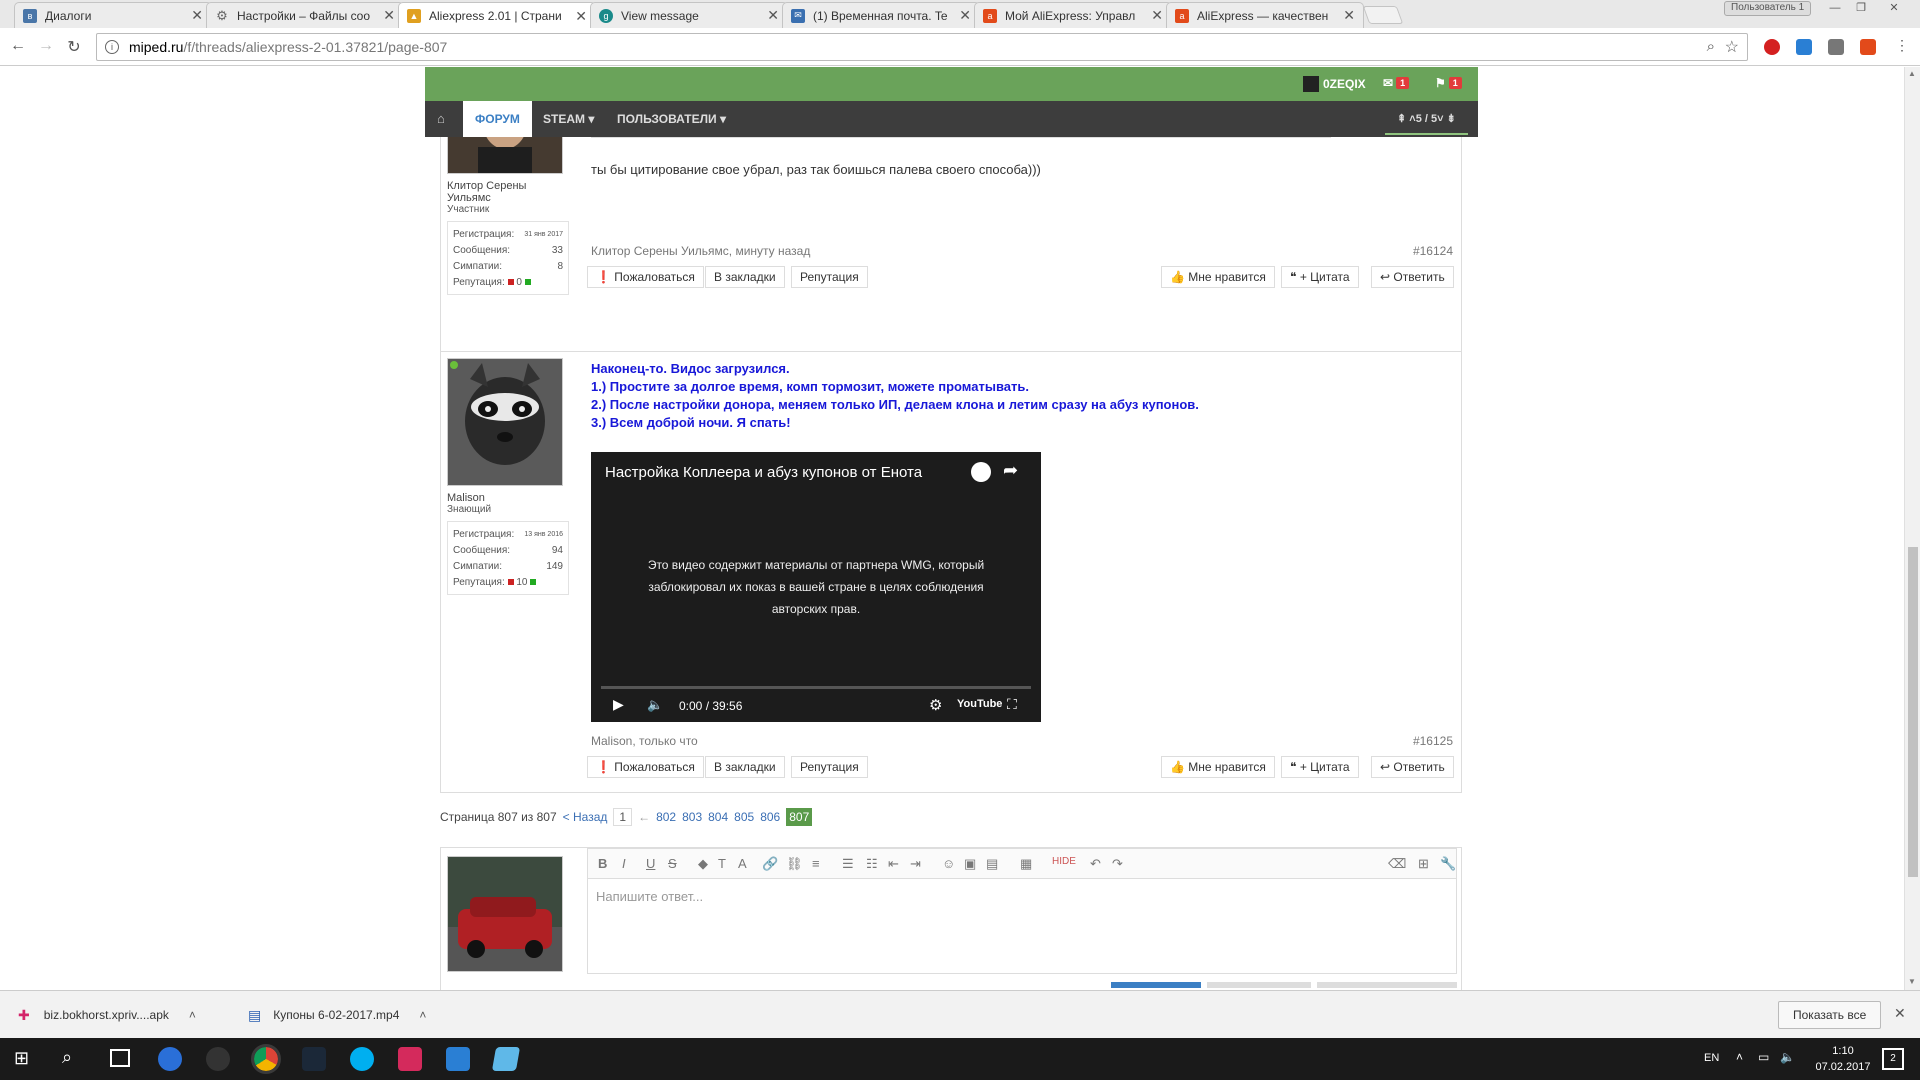 Image resolution: width=1920 pixels, height=1080 pixels. Describe the element at coordinates (794, 864) in the screenshot. I see `unlink-icon: ⛓` at that location.